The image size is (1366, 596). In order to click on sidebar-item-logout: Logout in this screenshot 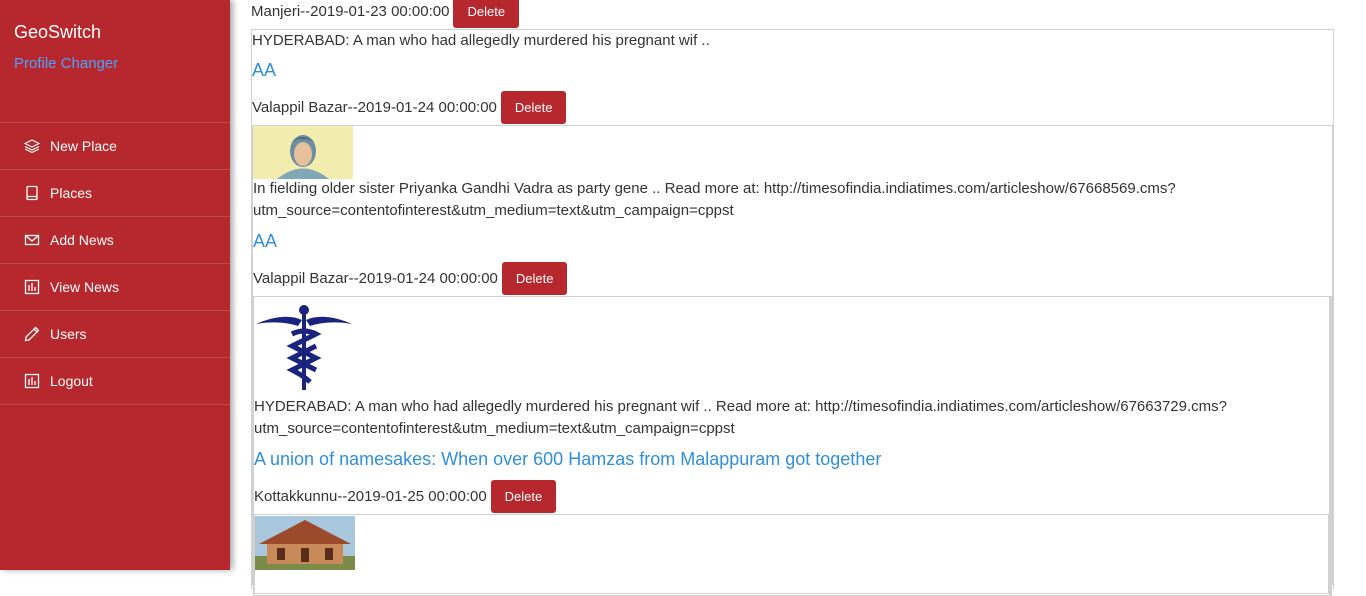, I will do `click(115, 381)`.